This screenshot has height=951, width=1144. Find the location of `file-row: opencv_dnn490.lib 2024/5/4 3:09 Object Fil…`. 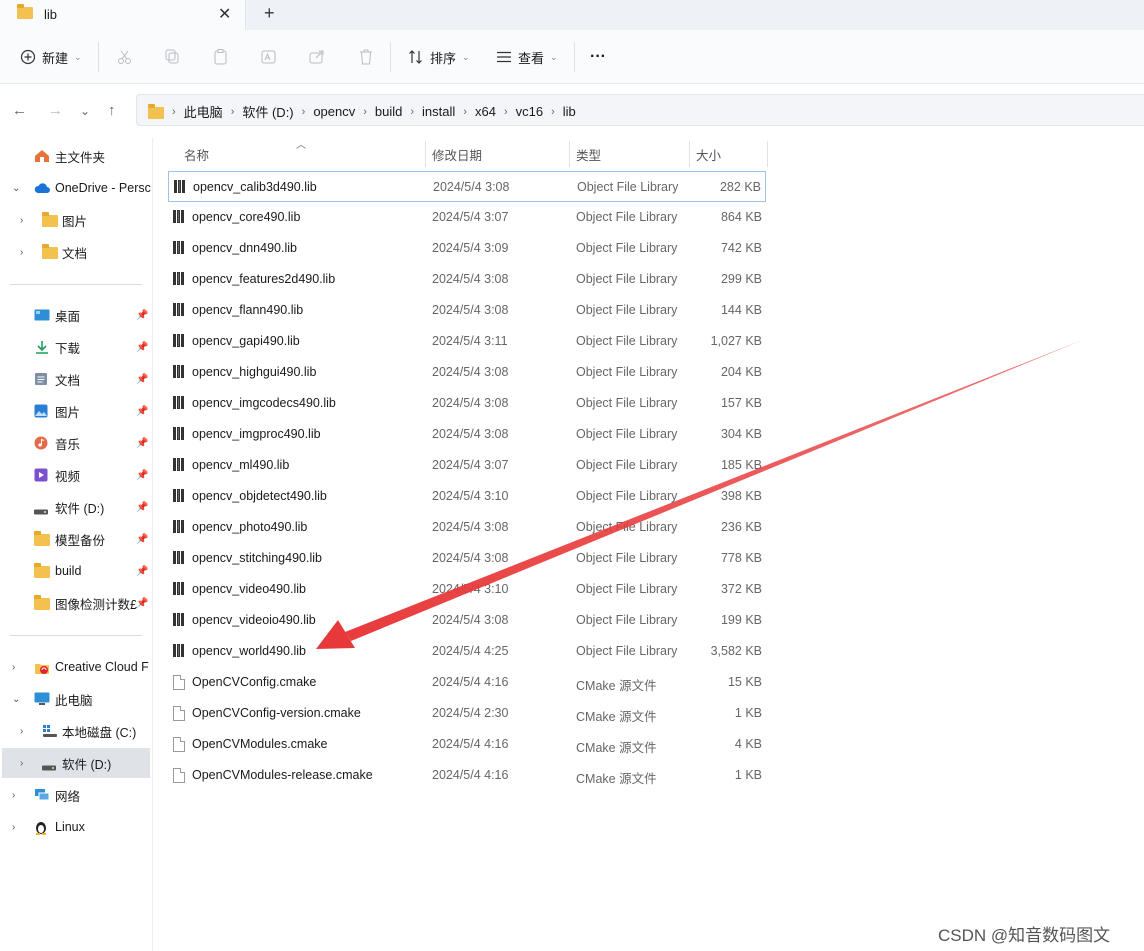

file-row: opencv_dnn490.lib 2024/5/4 3:09 Object Fil… is located at coordinates (467, 248).